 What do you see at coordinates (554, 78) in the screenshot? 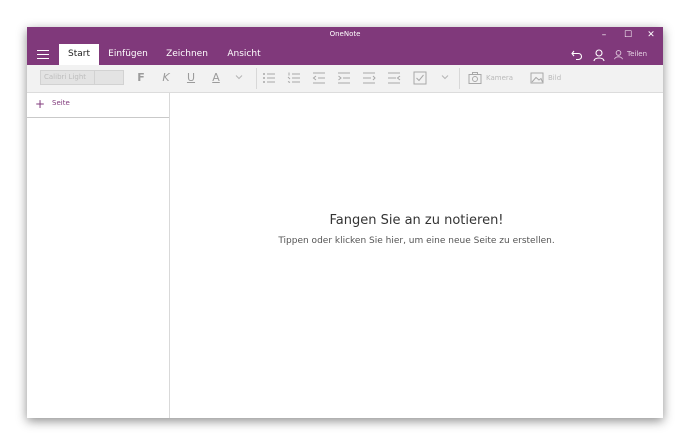
I see `picture-label: Bild` at bounding box center [554, 78].